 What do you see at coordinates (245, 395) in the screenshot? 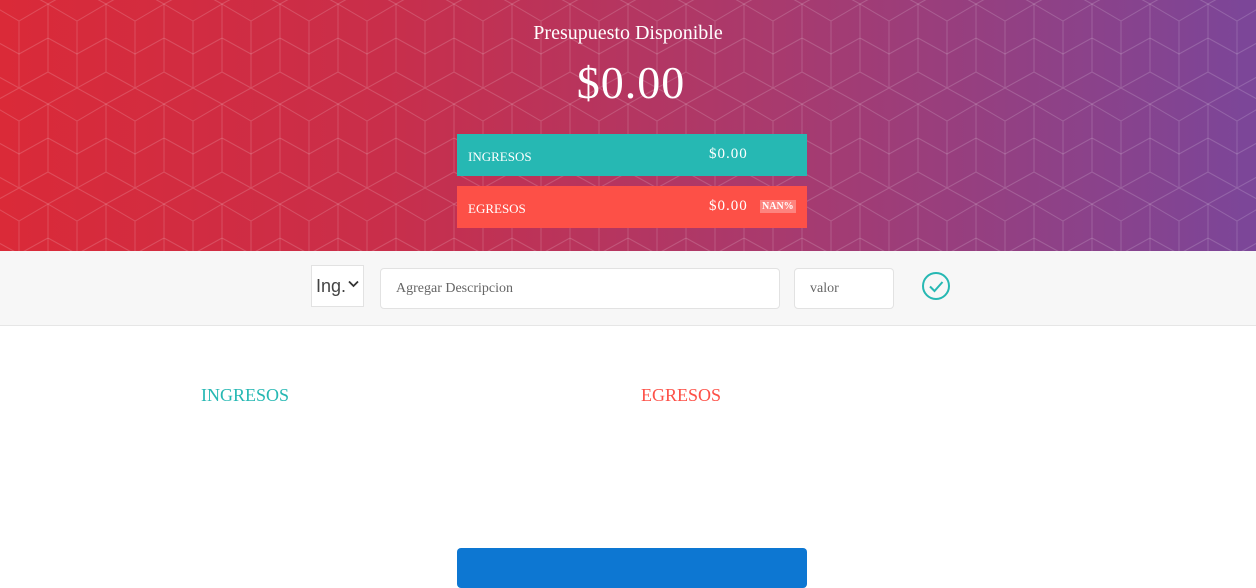
I see `income-list-title: Ingresos` at bounding box center [245, 395].